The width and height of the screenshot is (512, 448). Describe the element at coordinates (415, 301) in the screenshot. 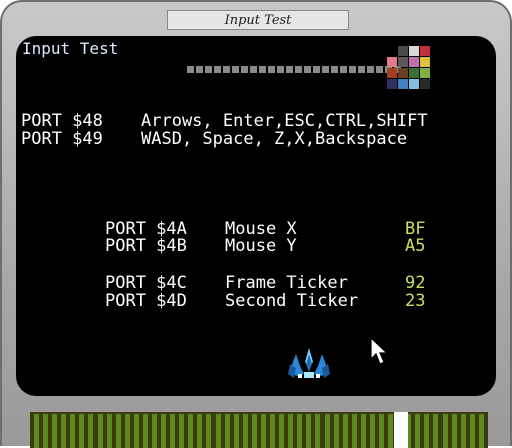

I see `second-ticker-value: 23` at that location.